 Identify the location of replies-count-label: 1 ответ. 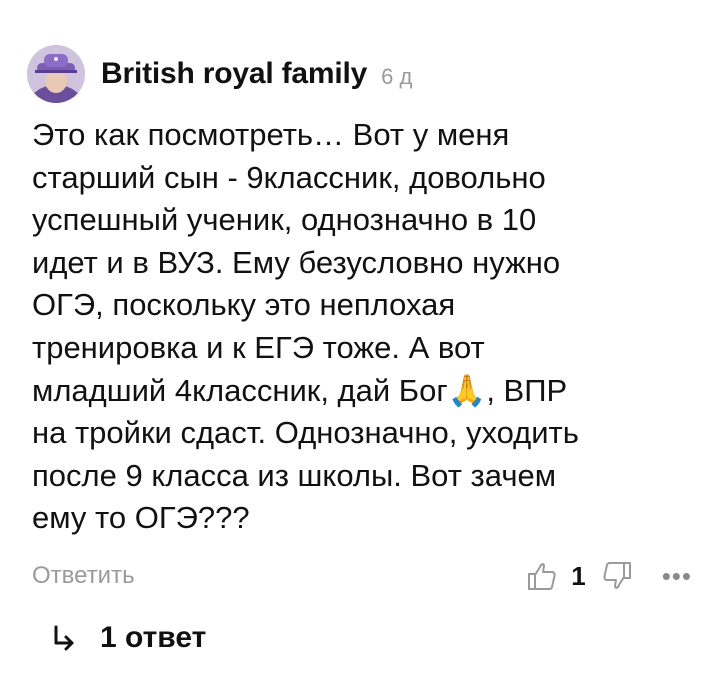
(153, 637).